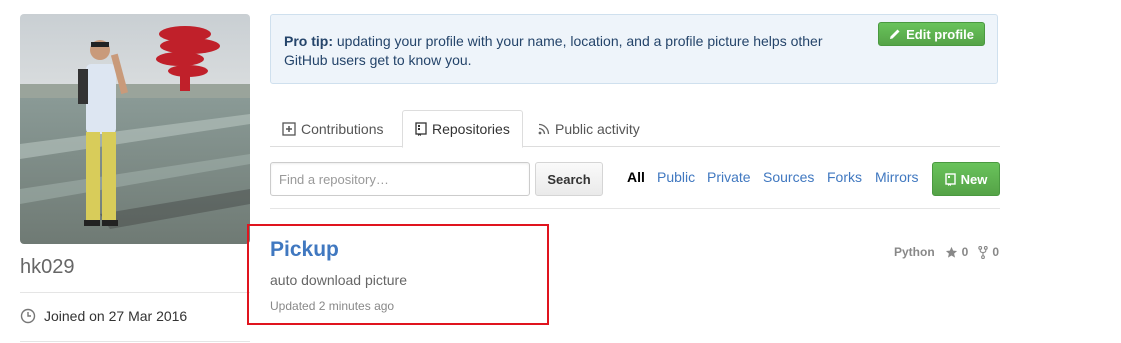 This screenshot has height=343, width=1121. What do you see at coordinates (597, 128) in the screenshot?
I see `tab-label: Public activity` at bounding box center [597, 128].